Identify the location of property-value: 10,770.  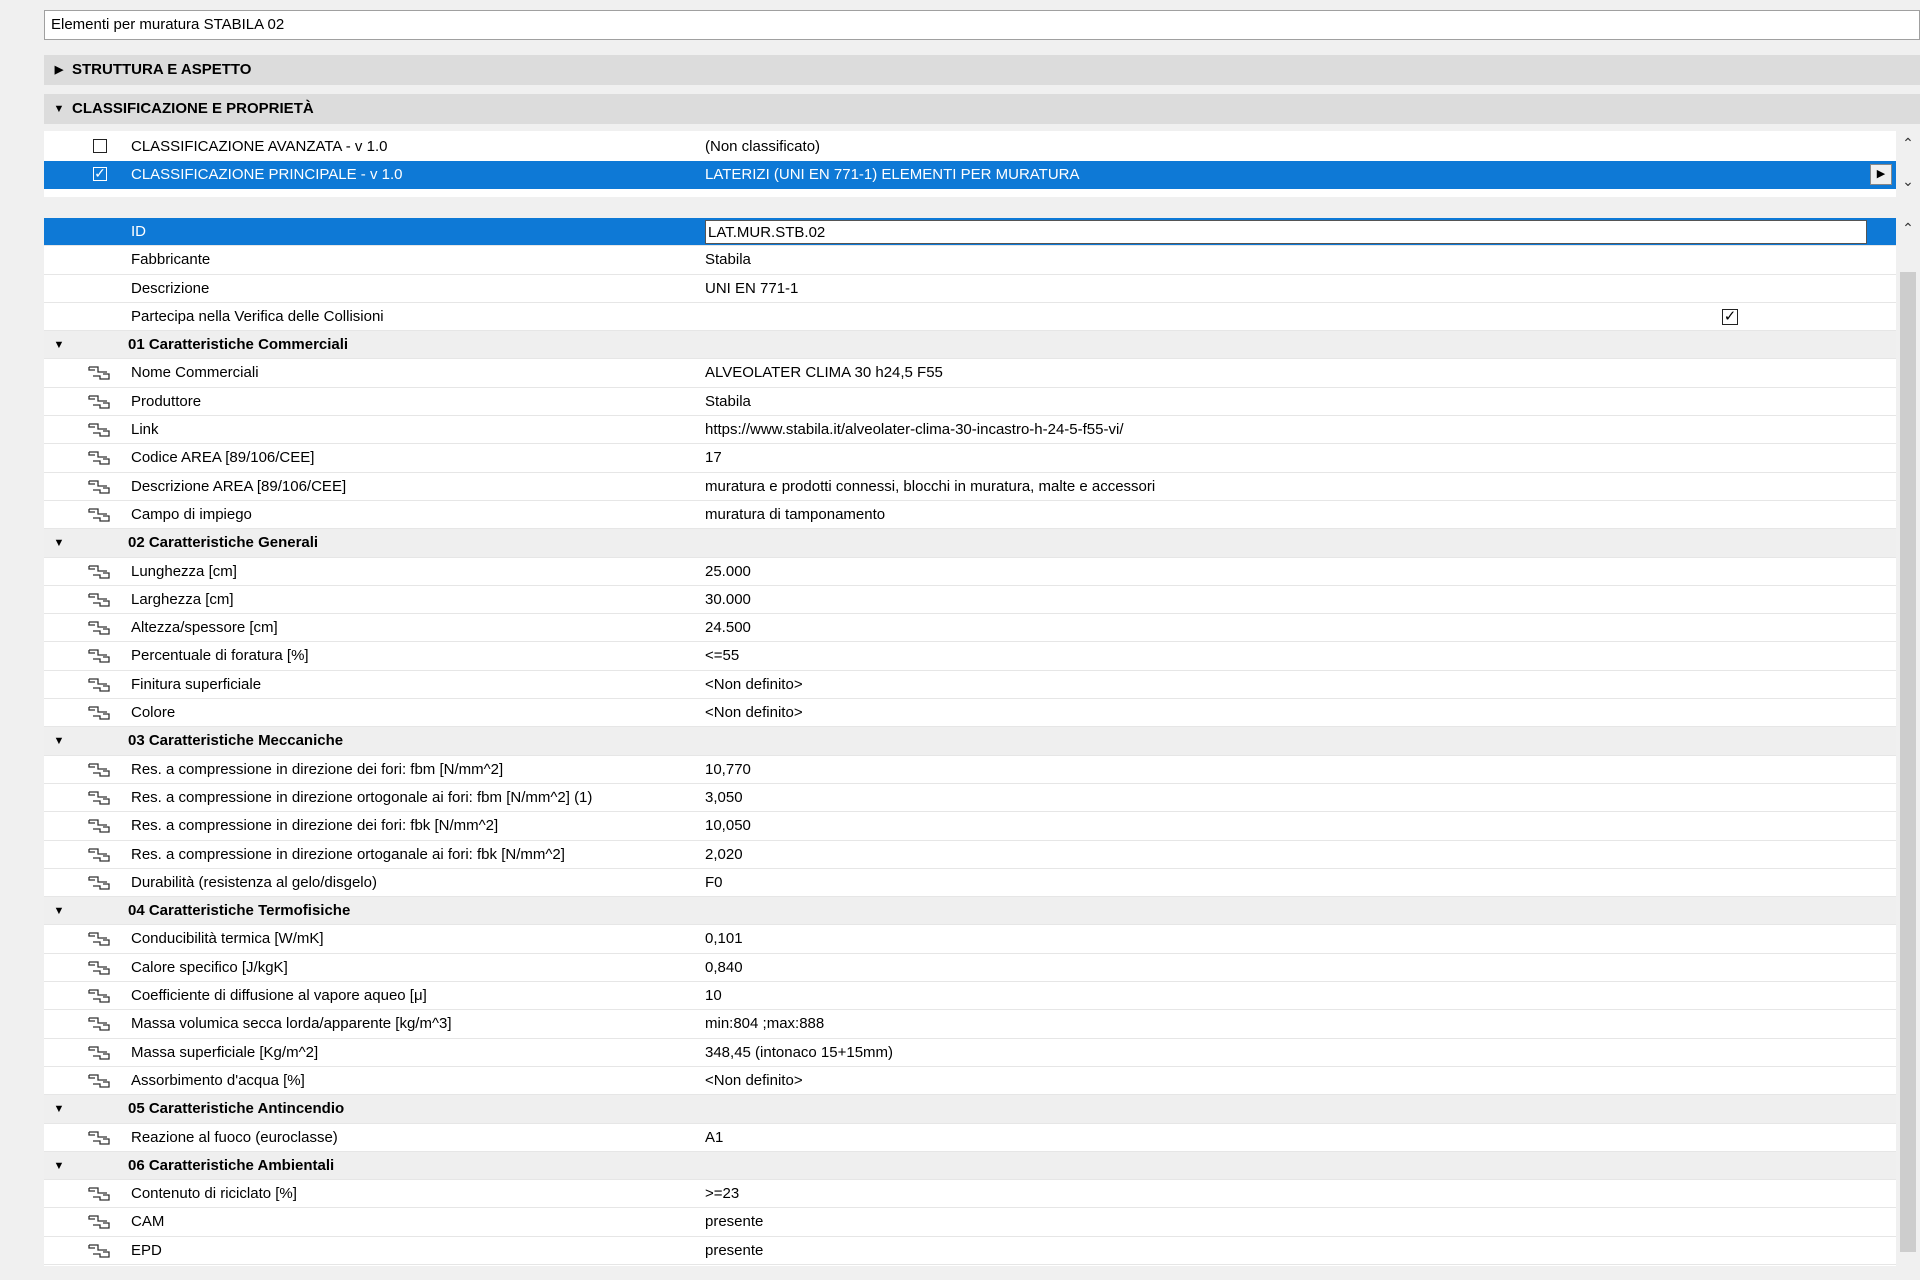
(728, 770).